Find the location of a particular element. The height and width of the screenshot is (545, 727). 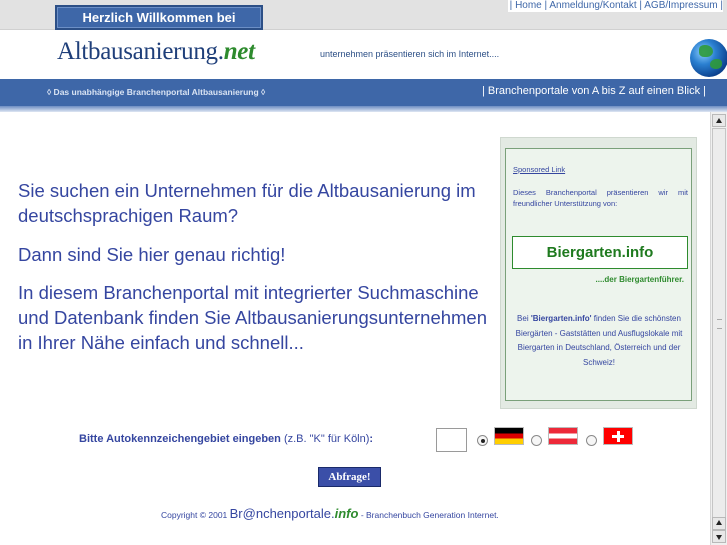

scroll-grip-icon is located at coordinates (719, 324).